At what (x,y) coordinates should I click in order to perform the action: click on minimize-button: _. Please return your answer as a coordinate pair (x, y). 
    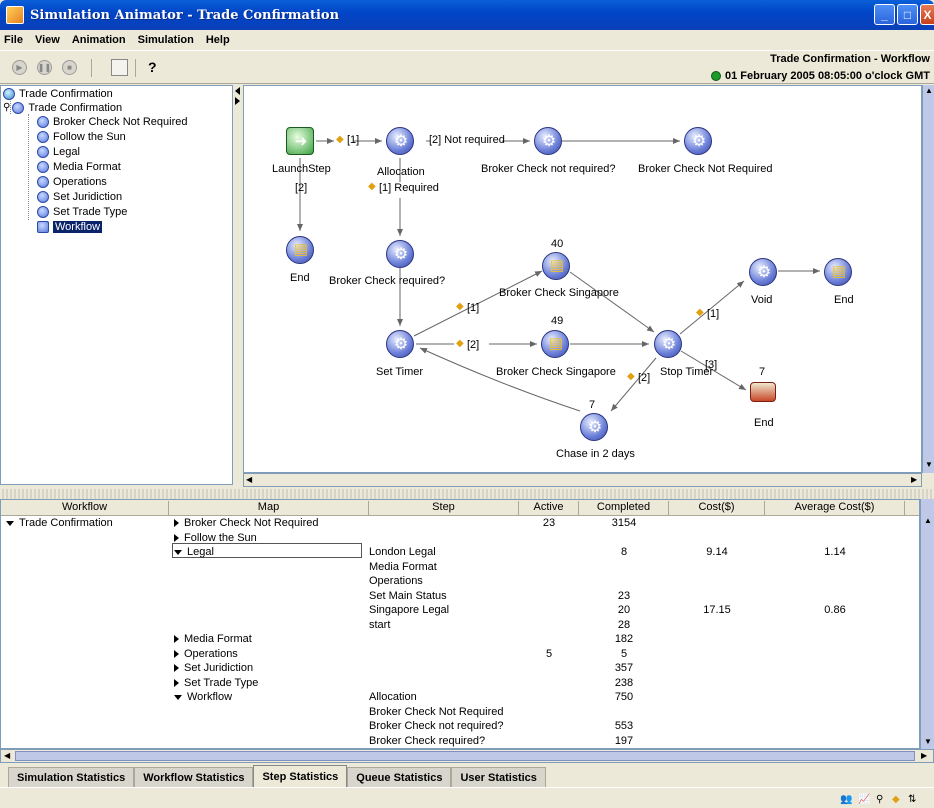
    Looking at the image, I should click on (884, 14).